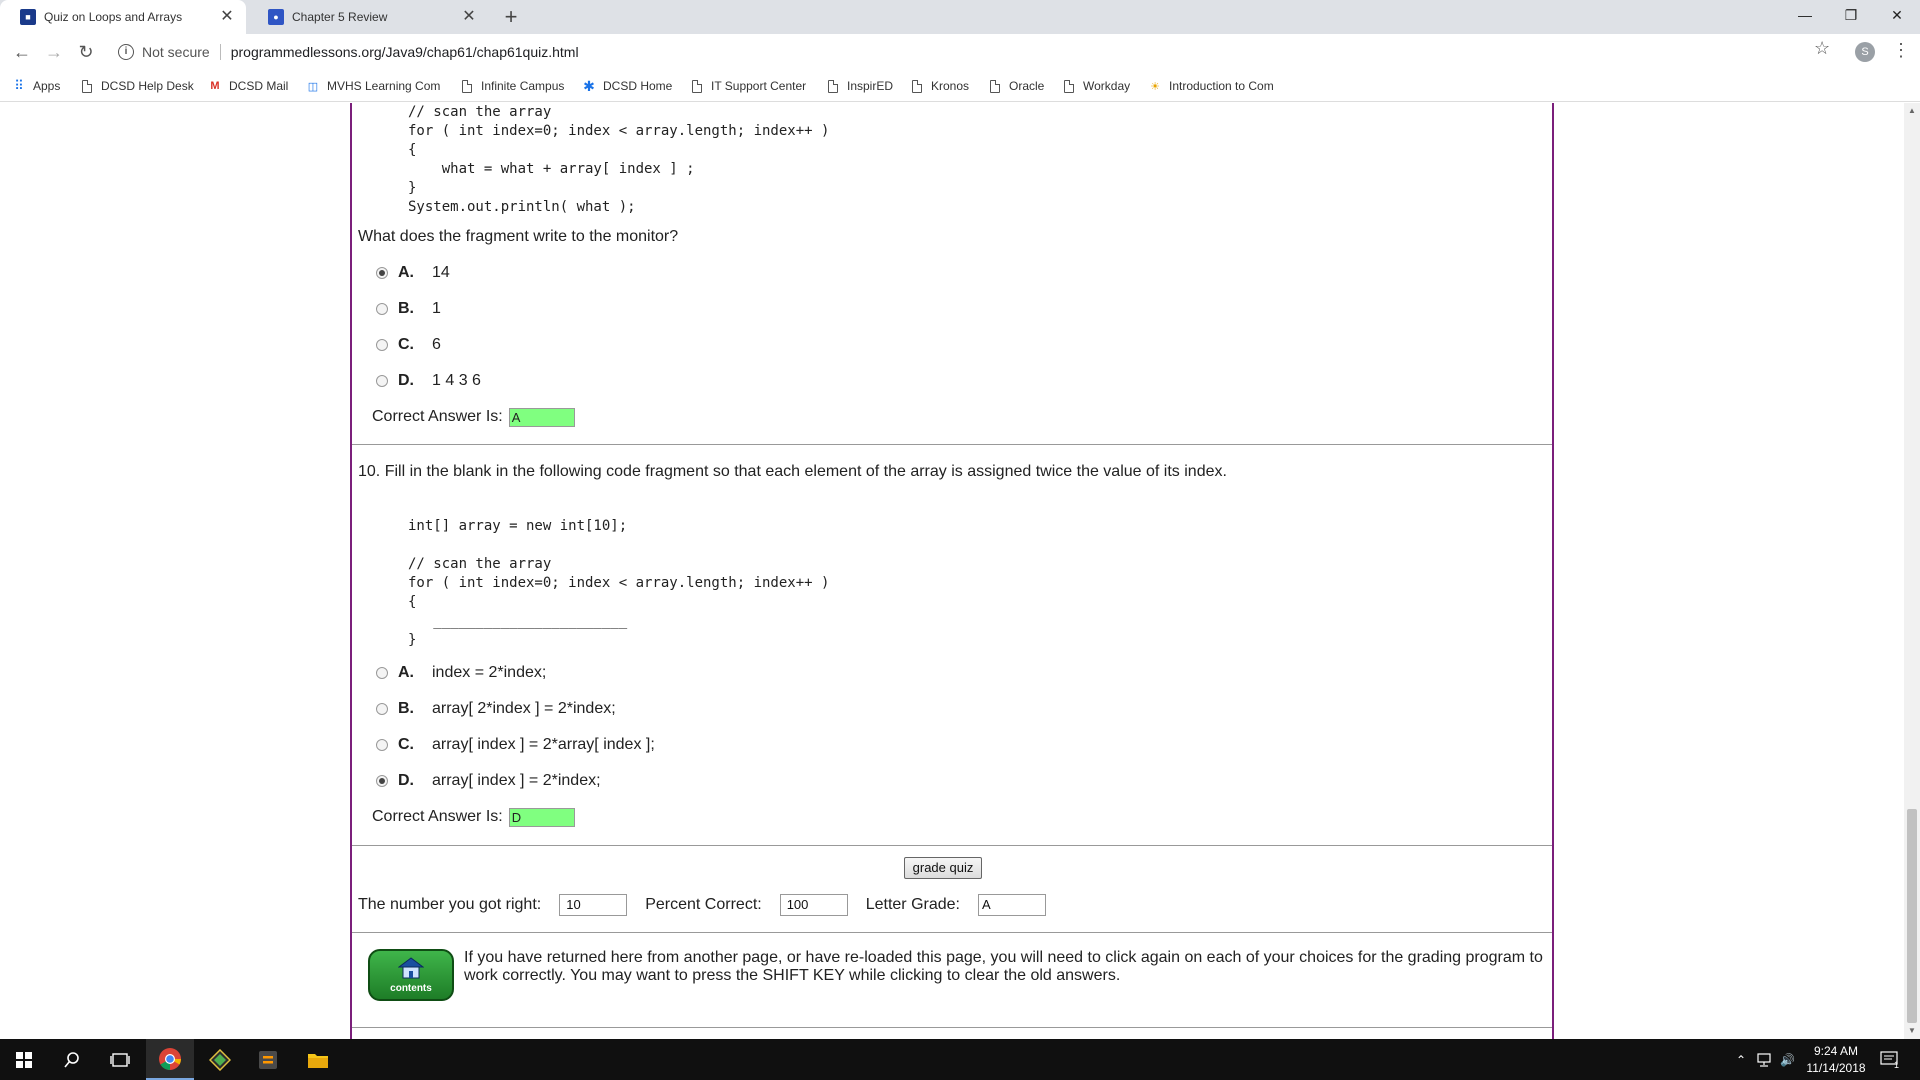  I want to click on bookmark-label: Oracle, so click(1027, 86).